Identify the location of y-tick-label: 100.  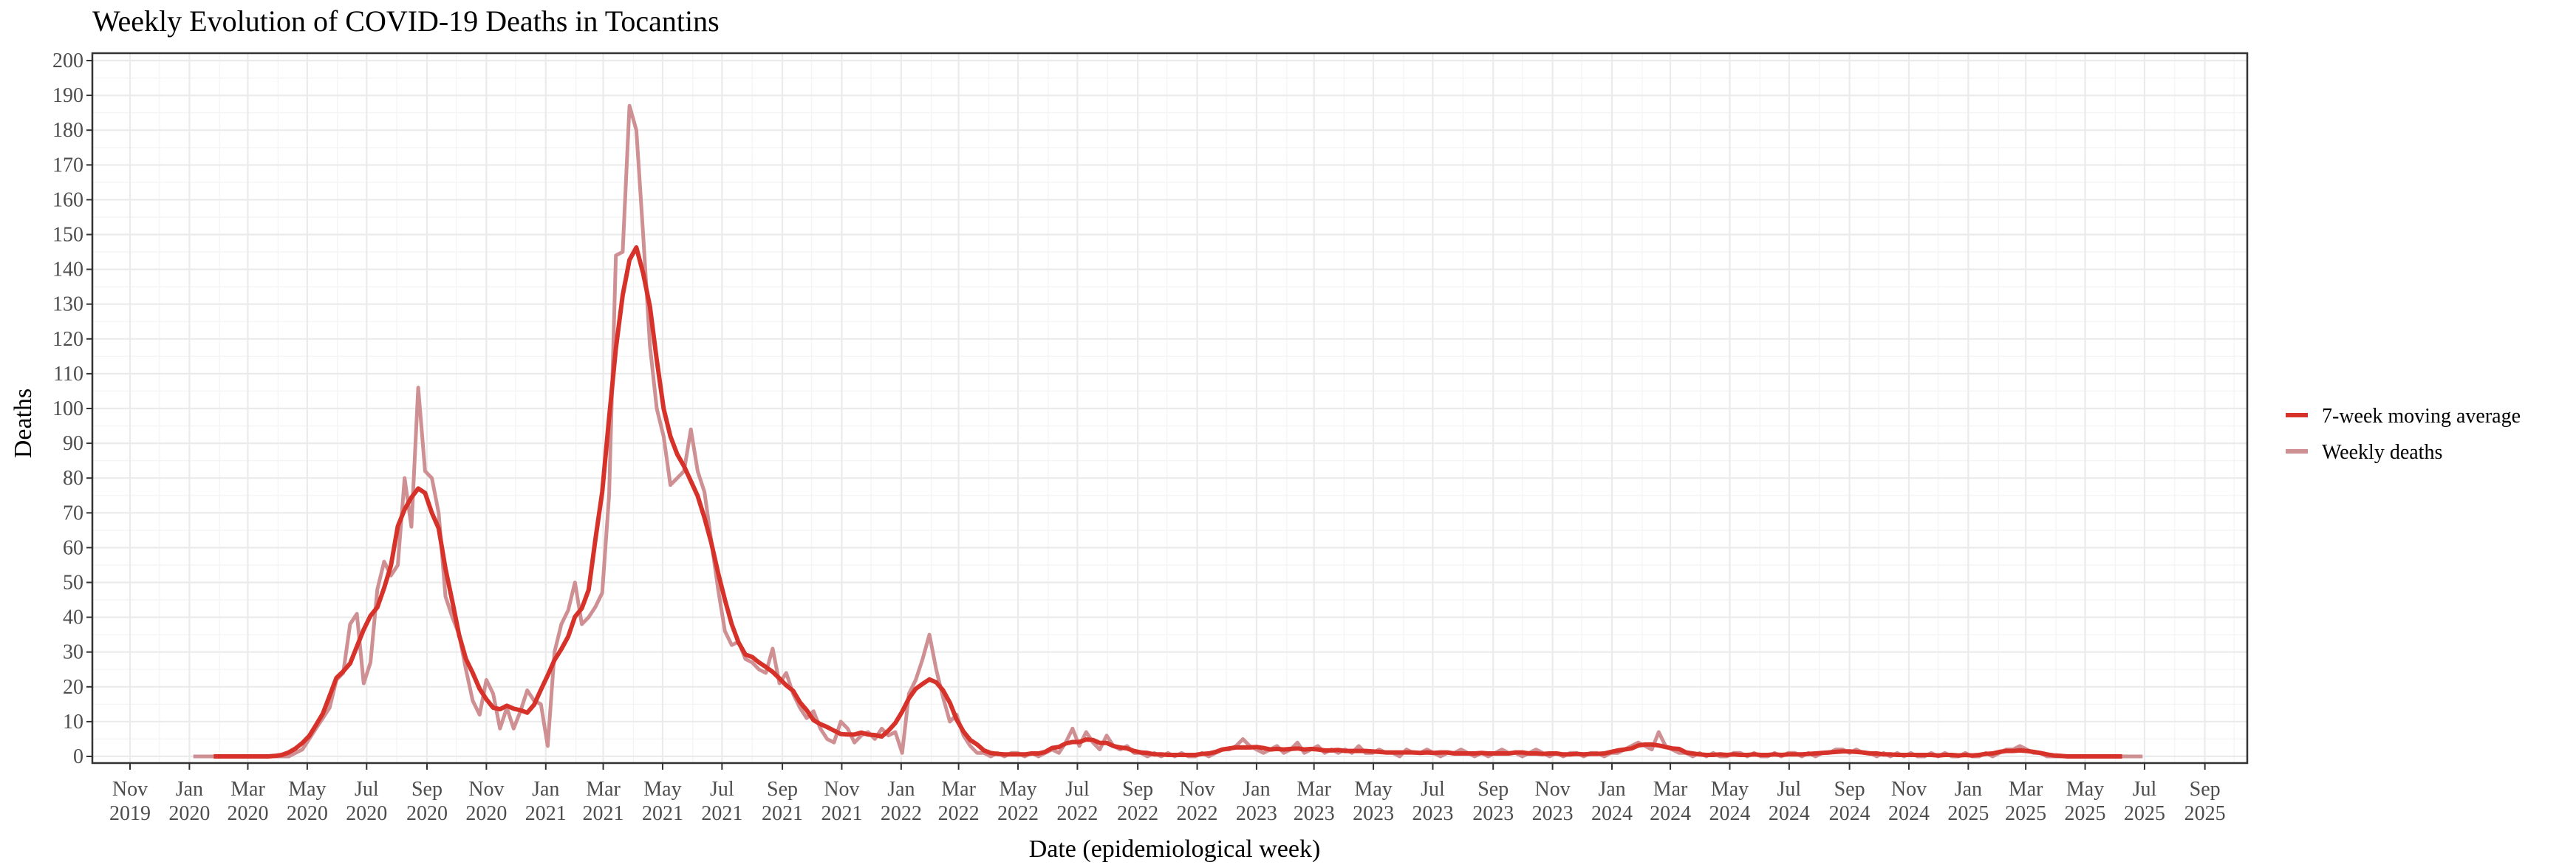
(67, 408).